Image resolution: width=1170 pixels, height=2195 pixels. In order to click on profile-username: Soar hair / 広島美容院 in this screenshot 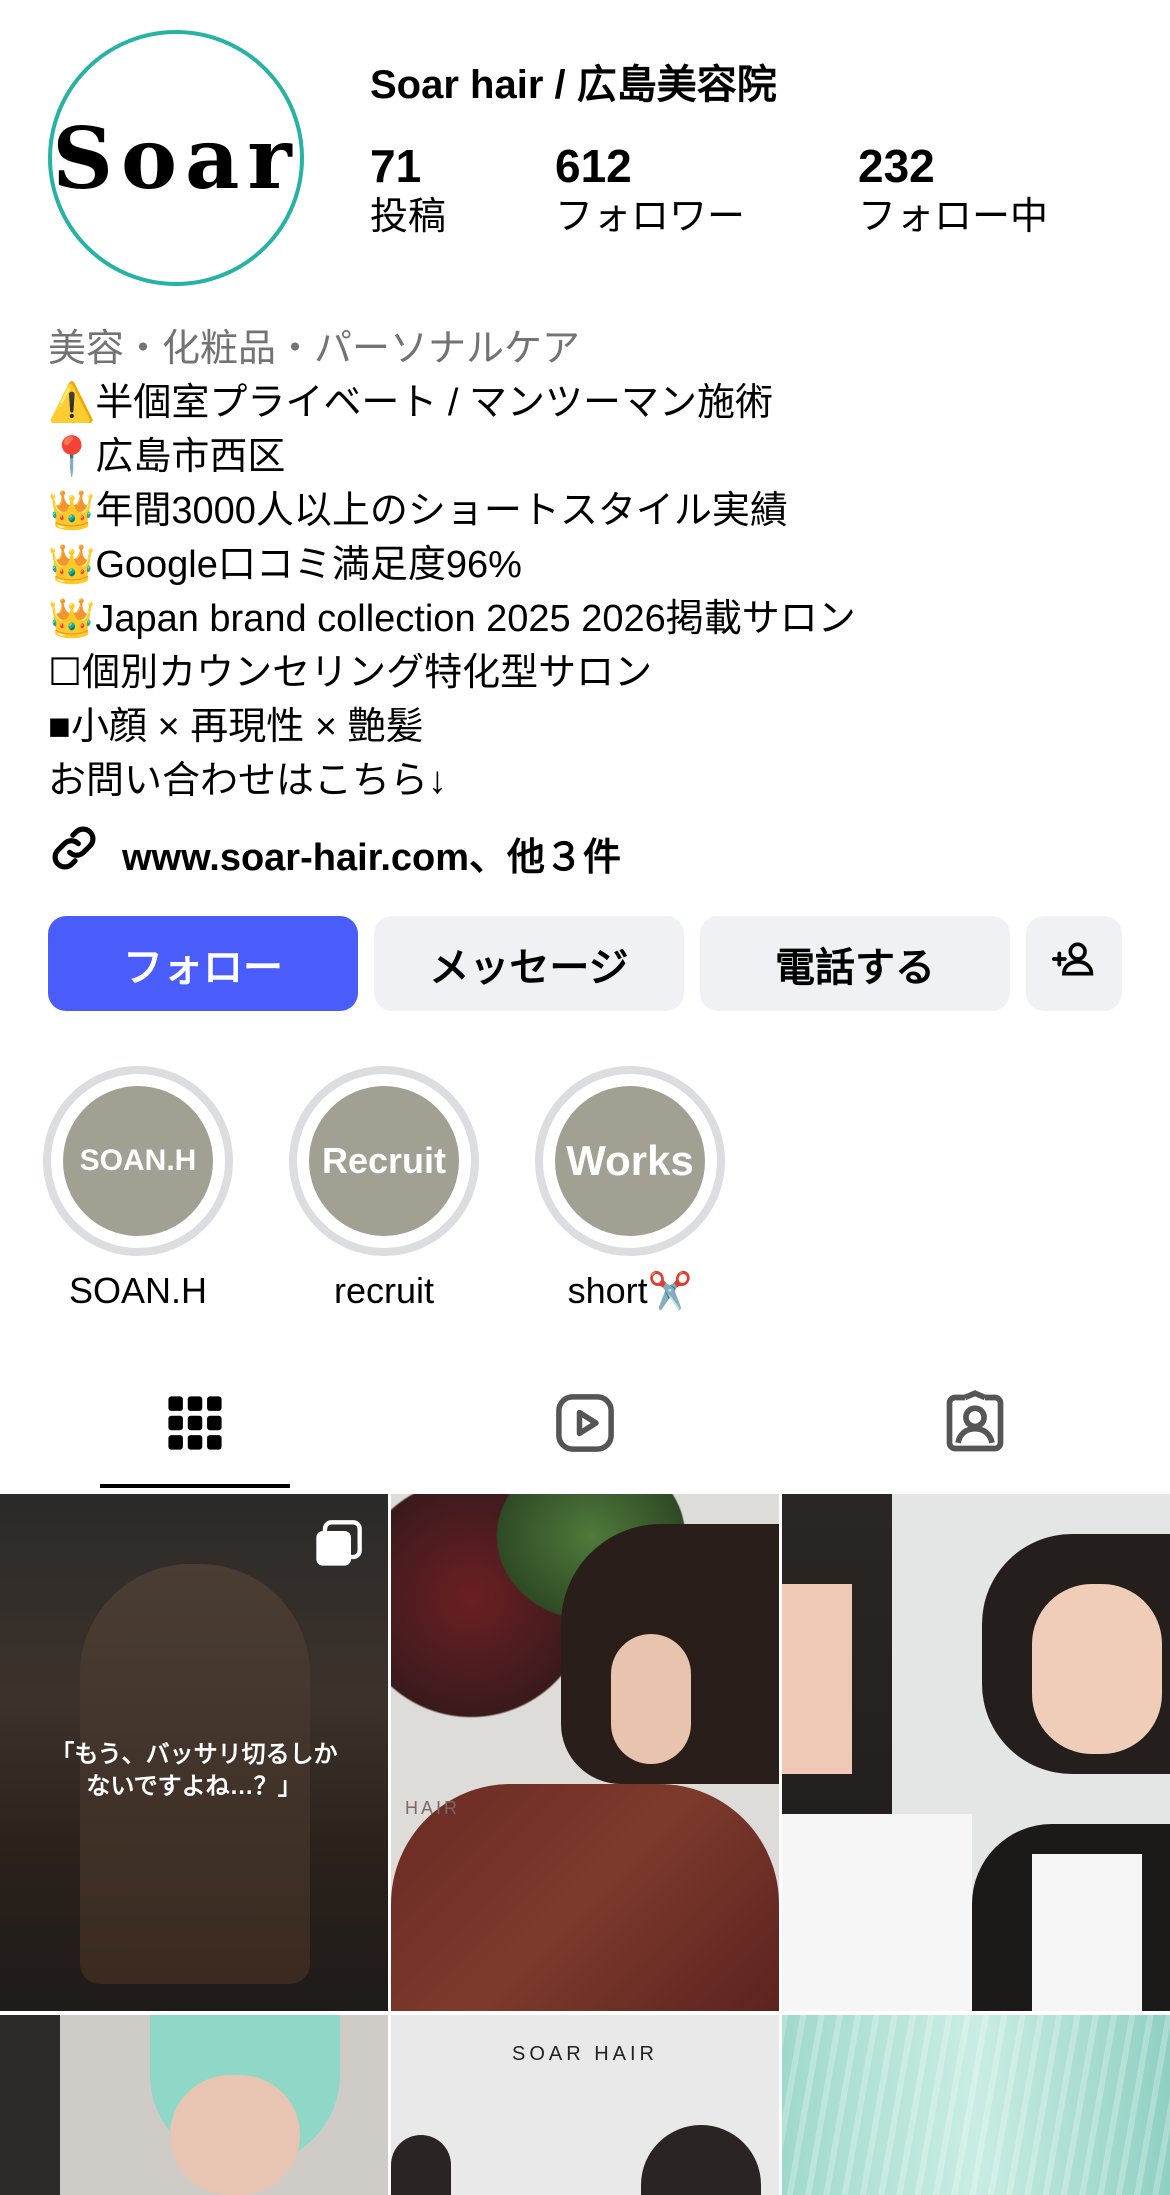, I will do `click(573, 85)`.